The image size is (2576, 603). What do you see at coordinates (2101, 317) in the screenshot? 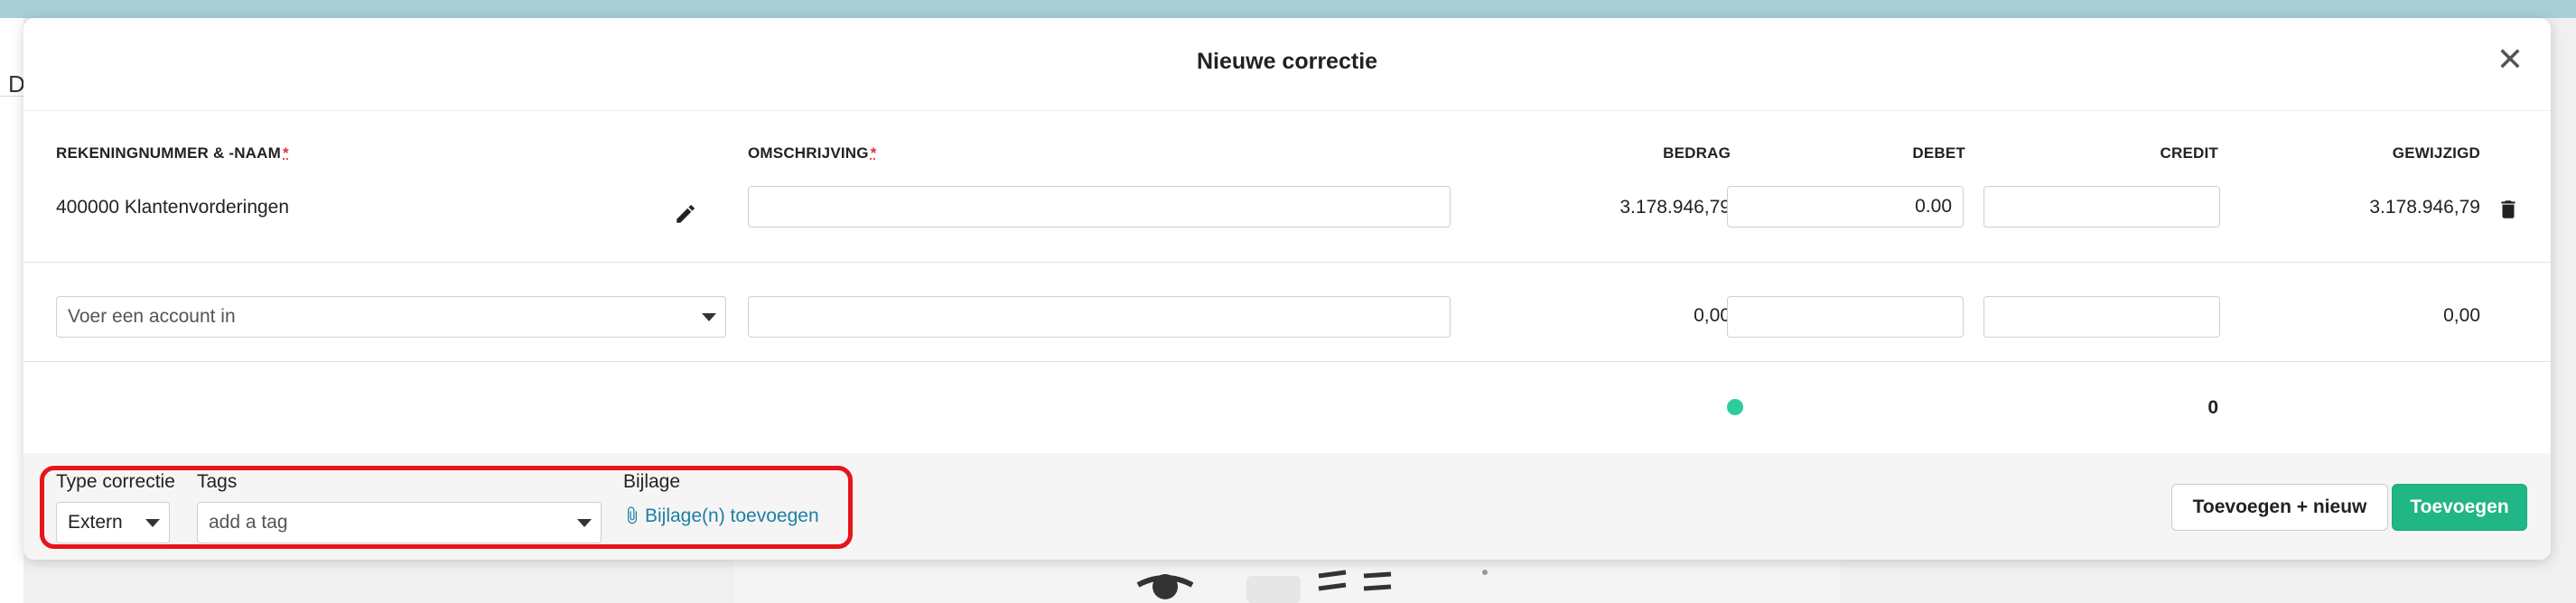
I see `row-2-credit-input` at bounding box center [2101, 317].